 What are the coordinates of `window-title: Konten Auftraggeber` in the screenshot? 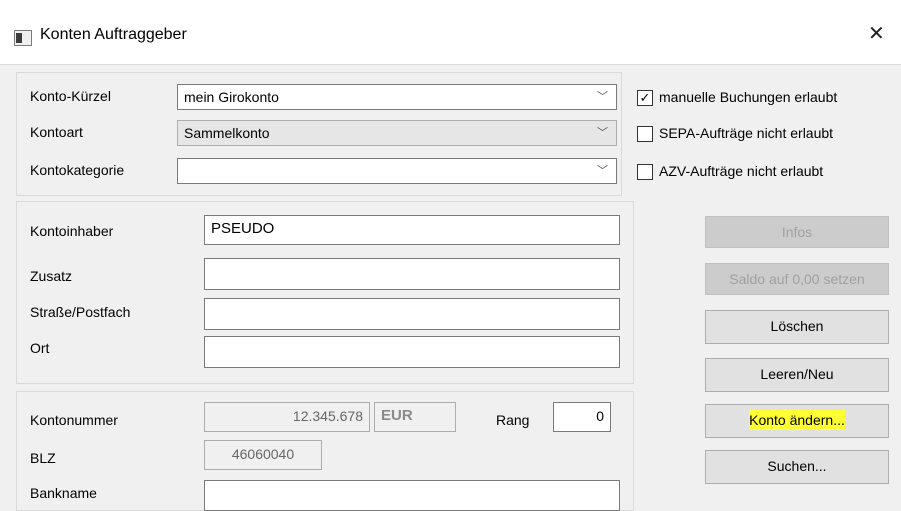 It's located at (113, 34).